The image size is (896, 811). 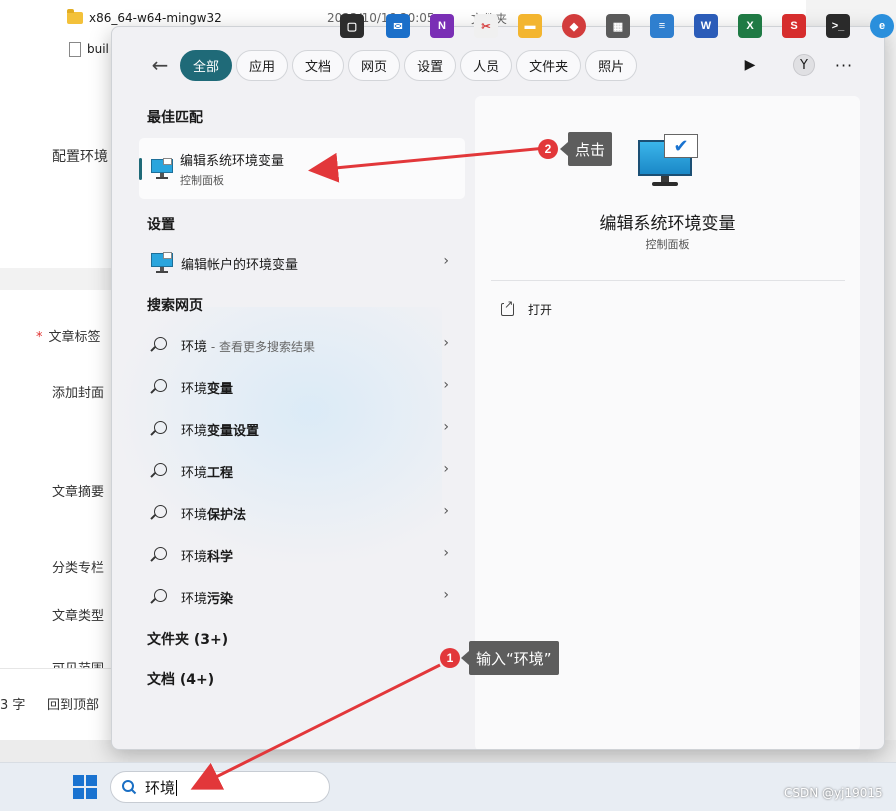 What do you see at coordinates (668, 280) in the screenshot?
I see `preview-divider` at bounding box center [668, 280].